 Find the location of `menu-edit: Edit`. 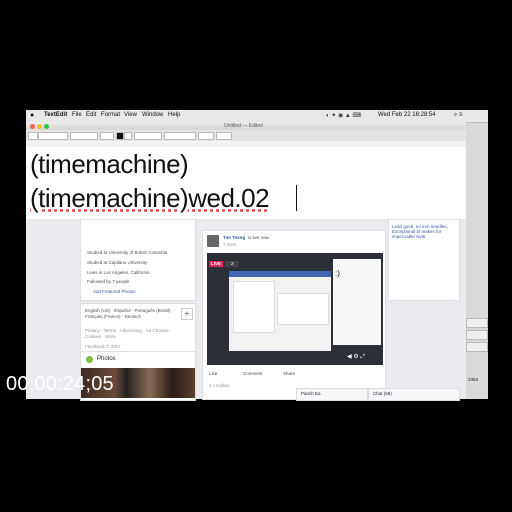

menu-edit: Edit is located at coordinates (91, 115).